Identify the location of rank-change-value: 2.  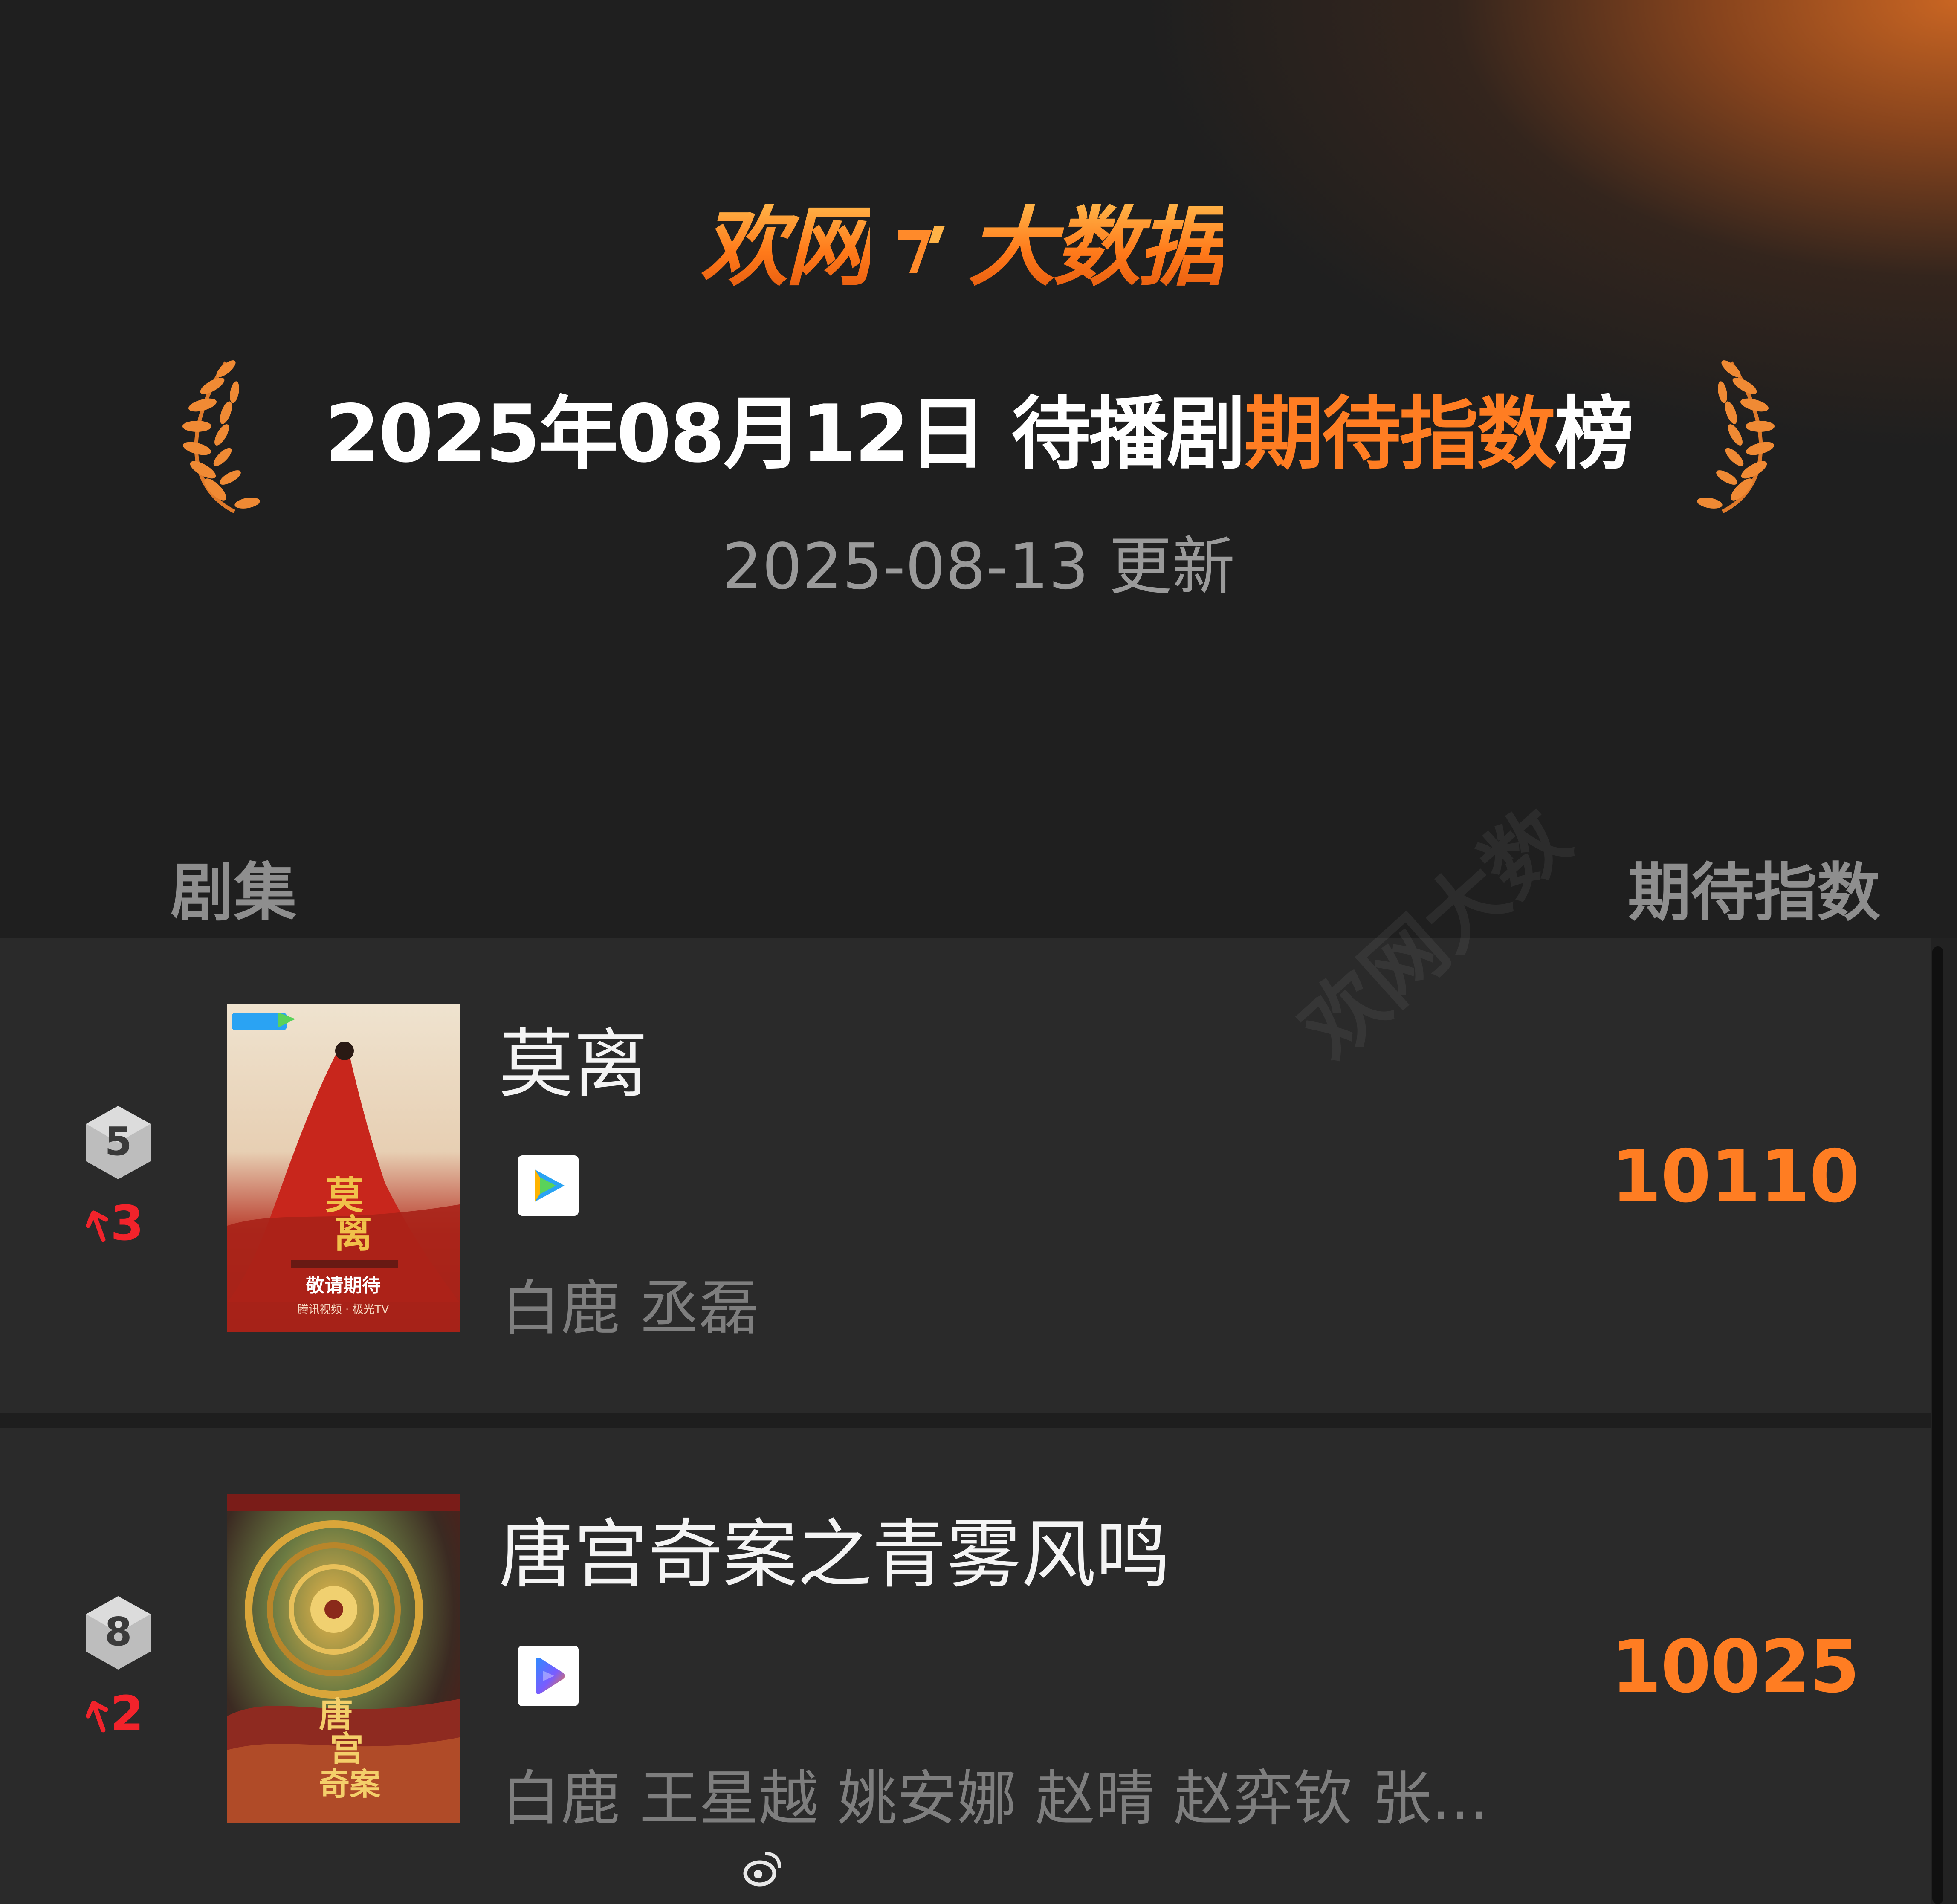
(127, 1714).